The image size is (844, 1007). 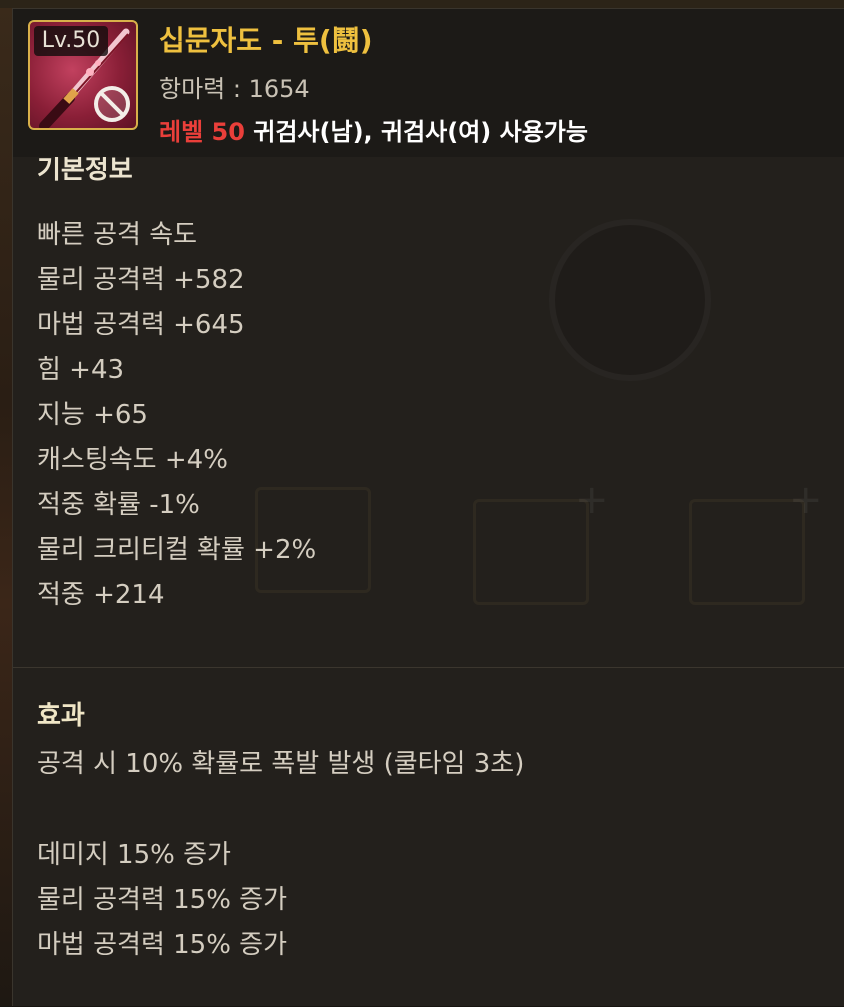 I want to click on stat-line: 빠른 공격 속도, so click(x=117, y=235).